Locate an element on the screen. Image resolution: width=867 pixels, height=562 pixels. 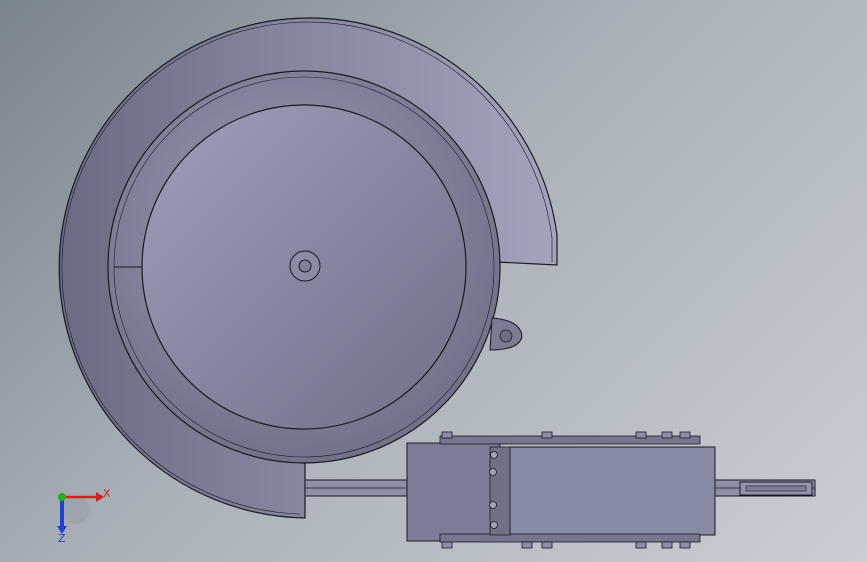
linear-feeder-base is located at coordinates (453, 492).